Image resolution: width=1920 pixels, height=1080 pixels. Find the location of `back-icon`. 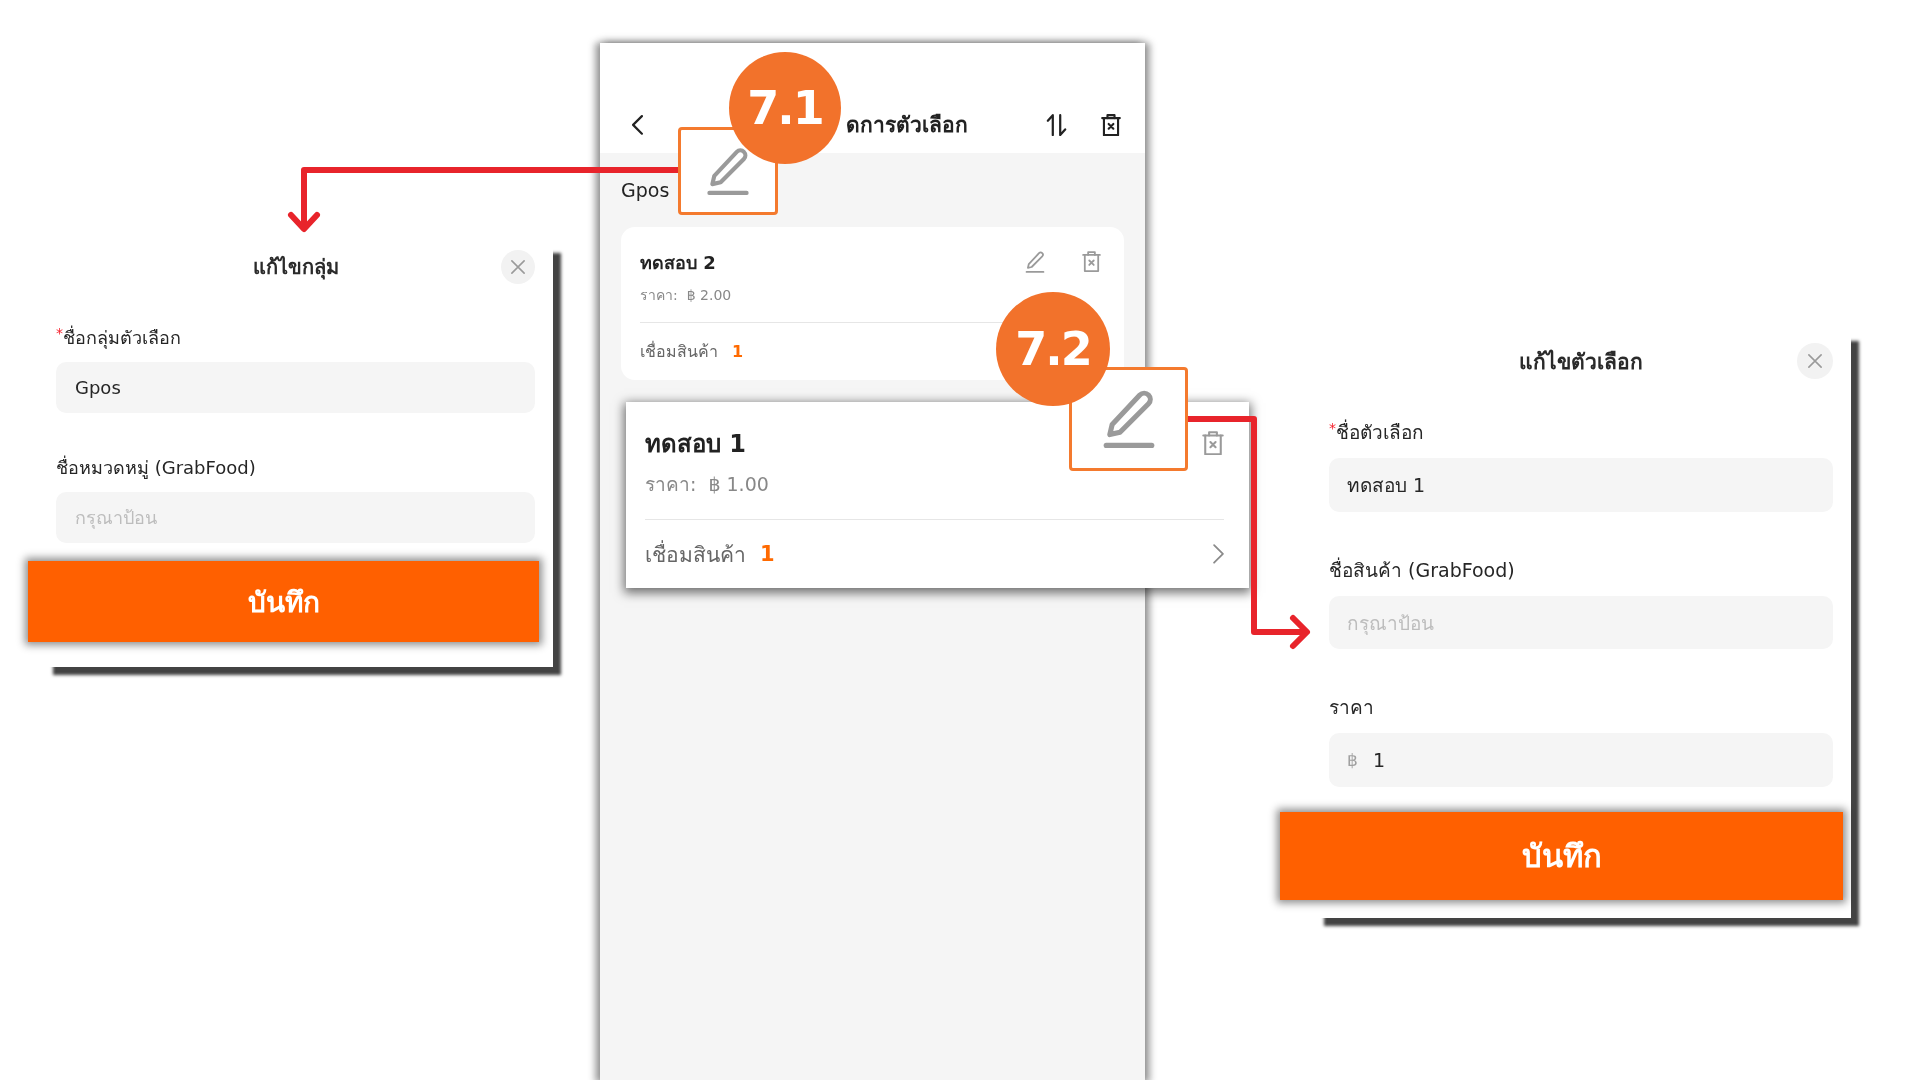

back-icon is located at coordinates (637, 125).